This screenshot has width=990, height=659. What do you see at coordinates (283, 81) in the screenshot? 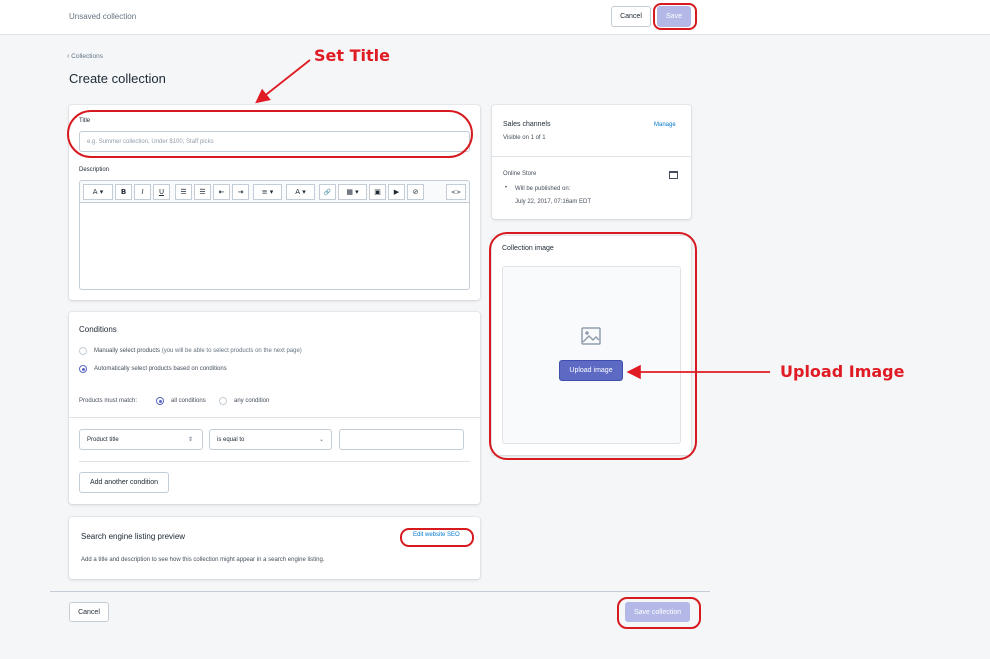
I see `set-title-arrow` at bounding box center [283, 81].